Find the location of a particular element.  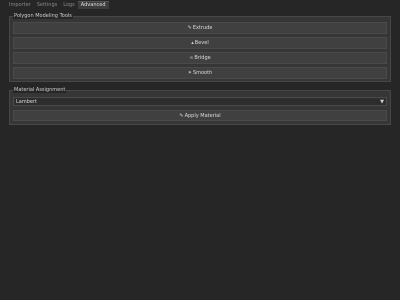

tab-settings: Settings is located at coordinates (47, 5).